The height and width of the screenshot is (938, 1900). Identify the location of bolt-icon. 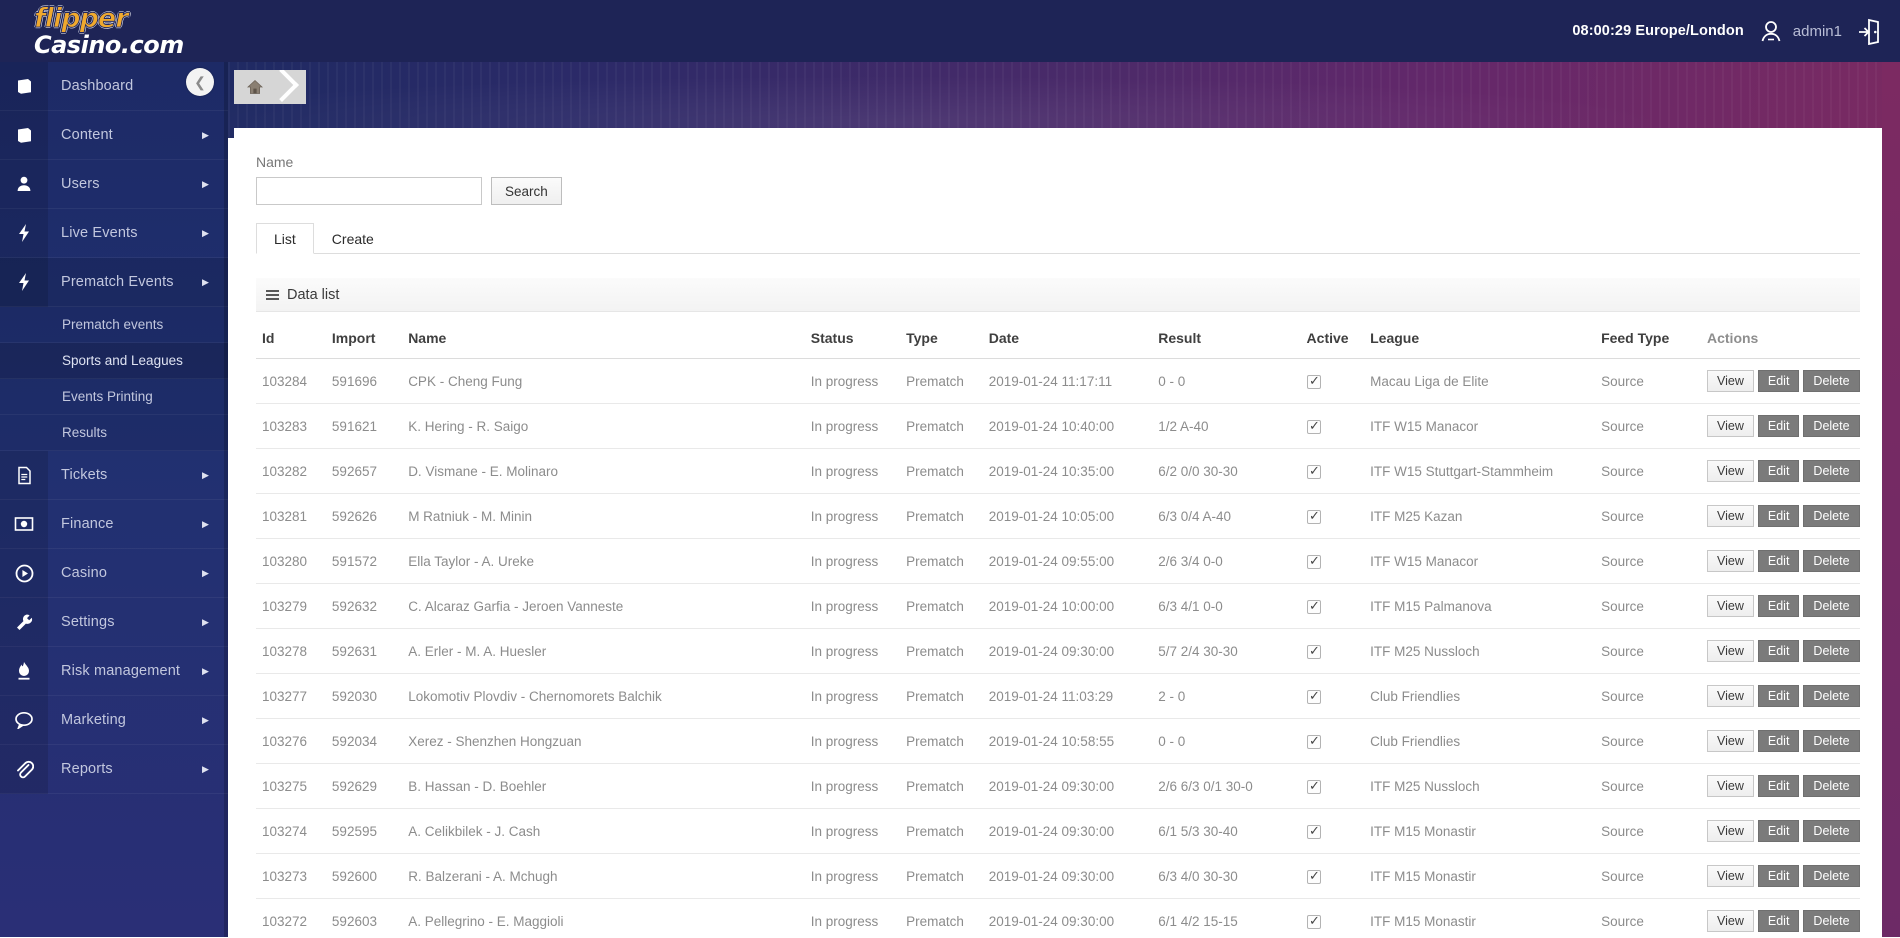
(24, 282).